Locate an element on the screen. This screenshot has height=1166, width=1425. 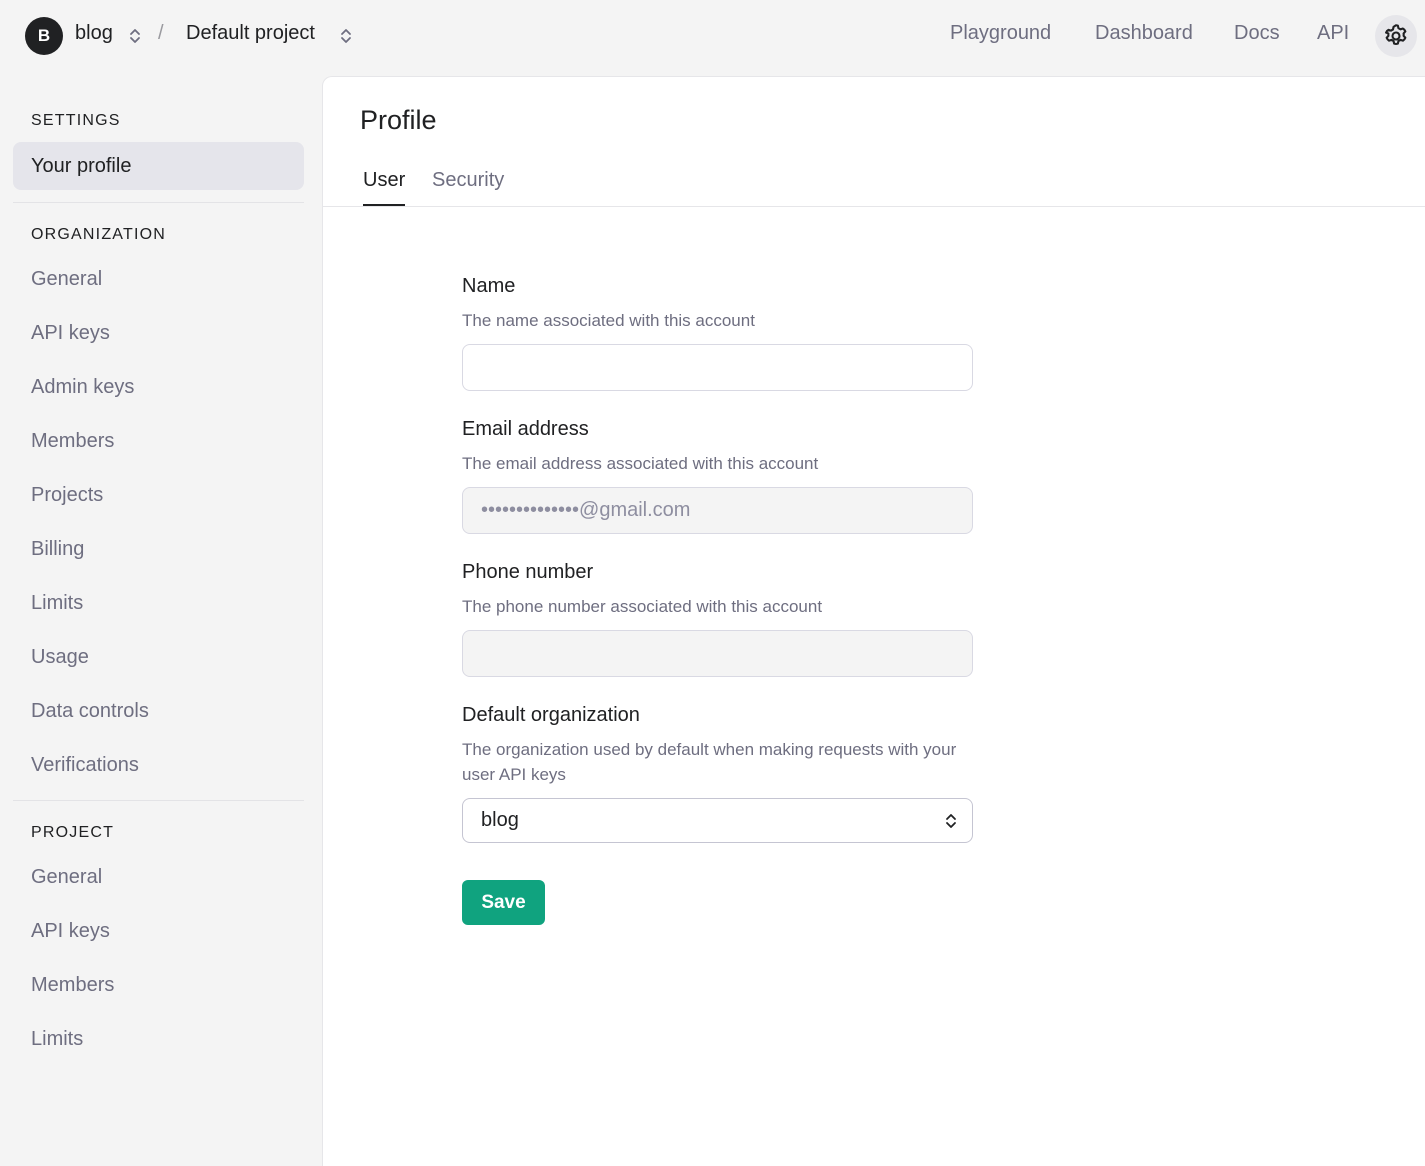
org-avatar: B is located at coordinates (44, 36).